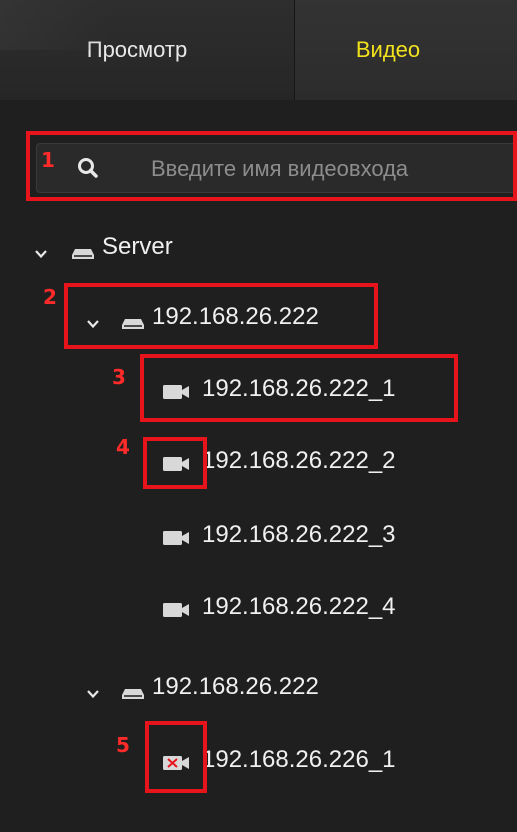 The image size is (517, 832). Describe the element at coordinates (299, 388) in the screenshot. I see `tree-channel-label: 192.168.26.222_1` at that location.